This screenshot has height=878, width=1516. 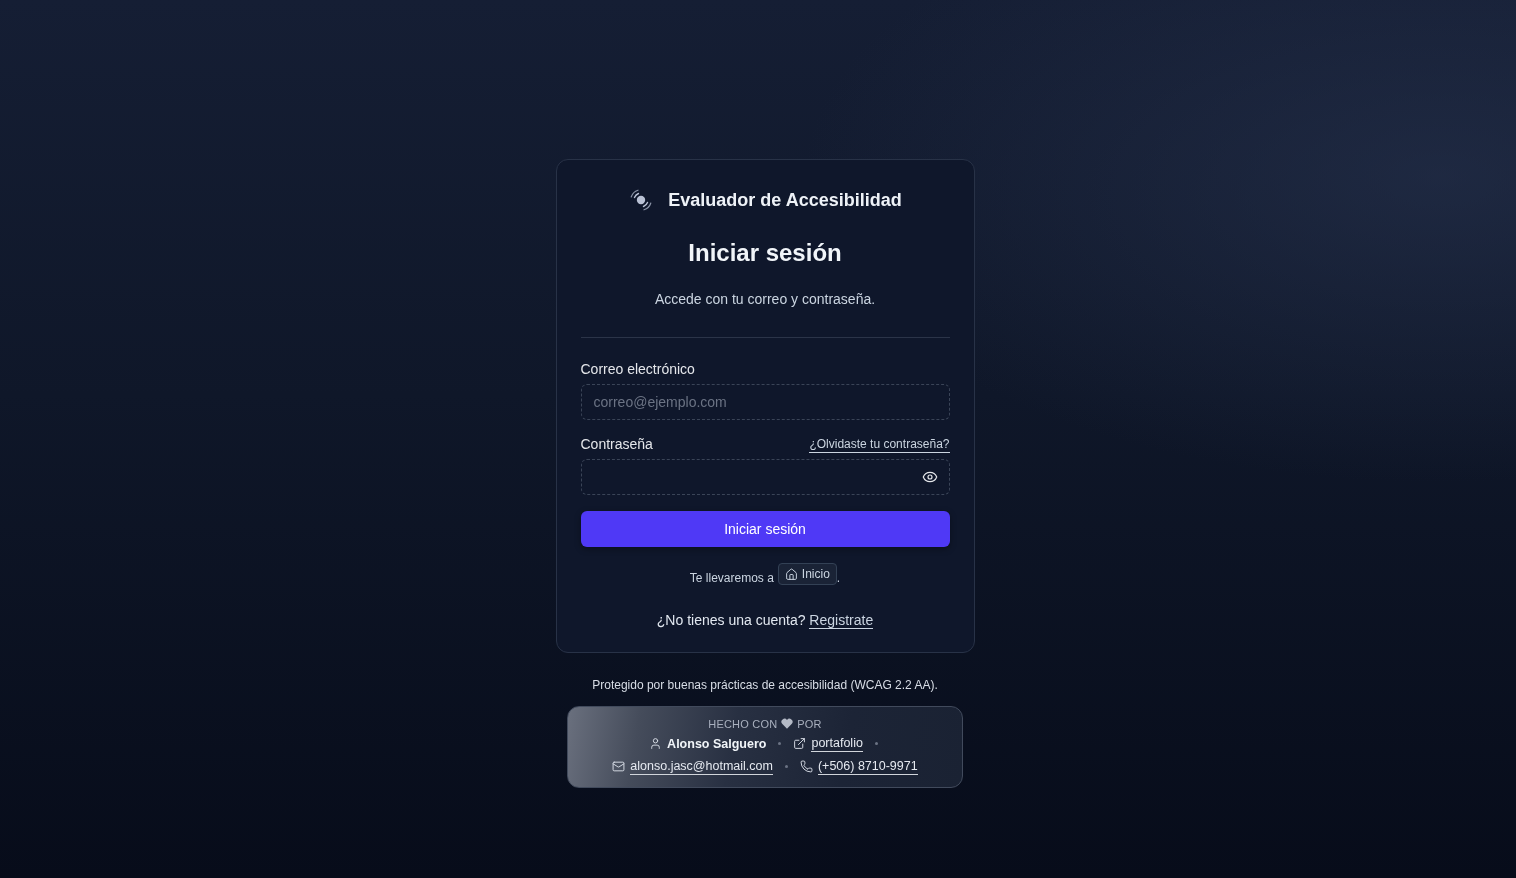 I want to click on eye-icon, so click(x=929, y=477).